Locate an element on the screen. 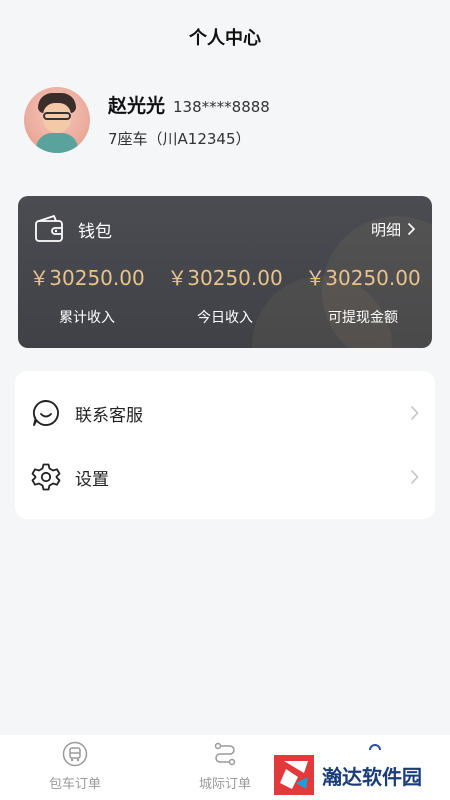 The height and width of the screenshot is (800, 450). profile-section: 赵光光 138****8888 7座车（川A12345） is located at coordinates (225, 120).